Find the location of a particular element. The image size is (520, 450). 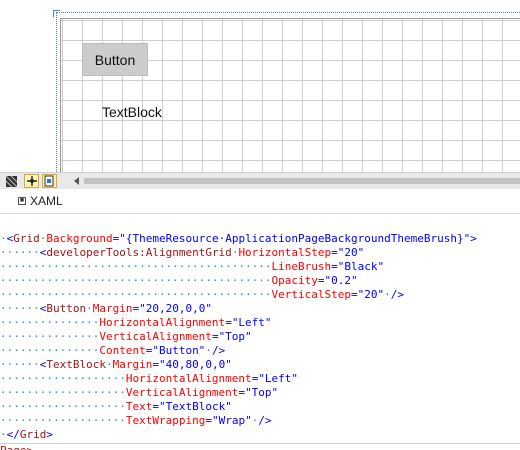

code-token-tag: TextBlock is located at coordinates (76, 364).